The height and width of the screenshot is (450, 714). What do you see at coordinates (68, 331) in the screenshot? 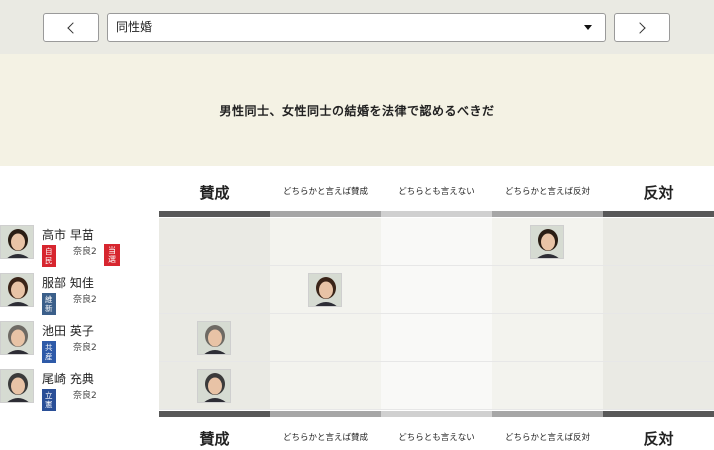
I see `candidate-name: 池田 英子` at bounding box center [68, 331].